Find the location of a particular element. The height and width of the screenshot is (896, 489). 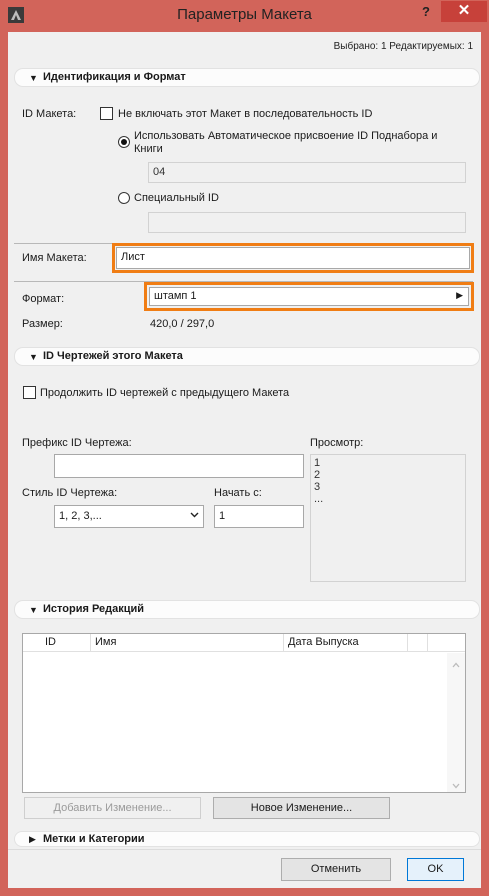

preview-line: 1 is located at coordinates (317, 463).